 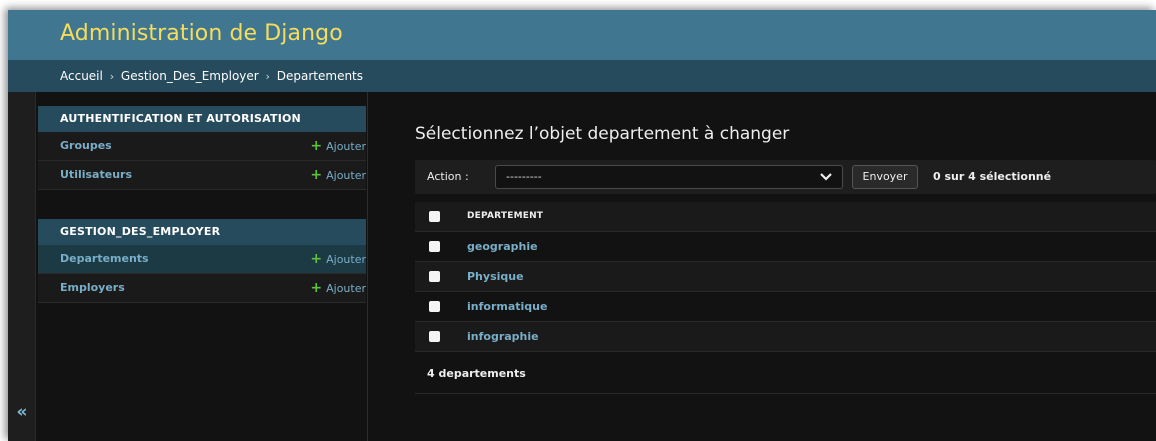 I want to click on nav-collapse-strip: «, so click(x=22, y=266).